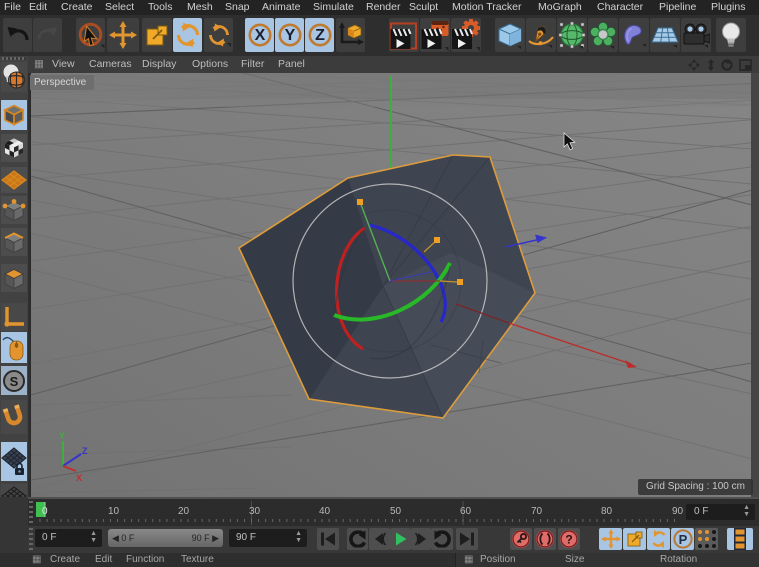 This screenshot has height=567, width=759. Describe the element at coordinates (396, 511) in the screenshot. I see `svg-text: 50` at that location.